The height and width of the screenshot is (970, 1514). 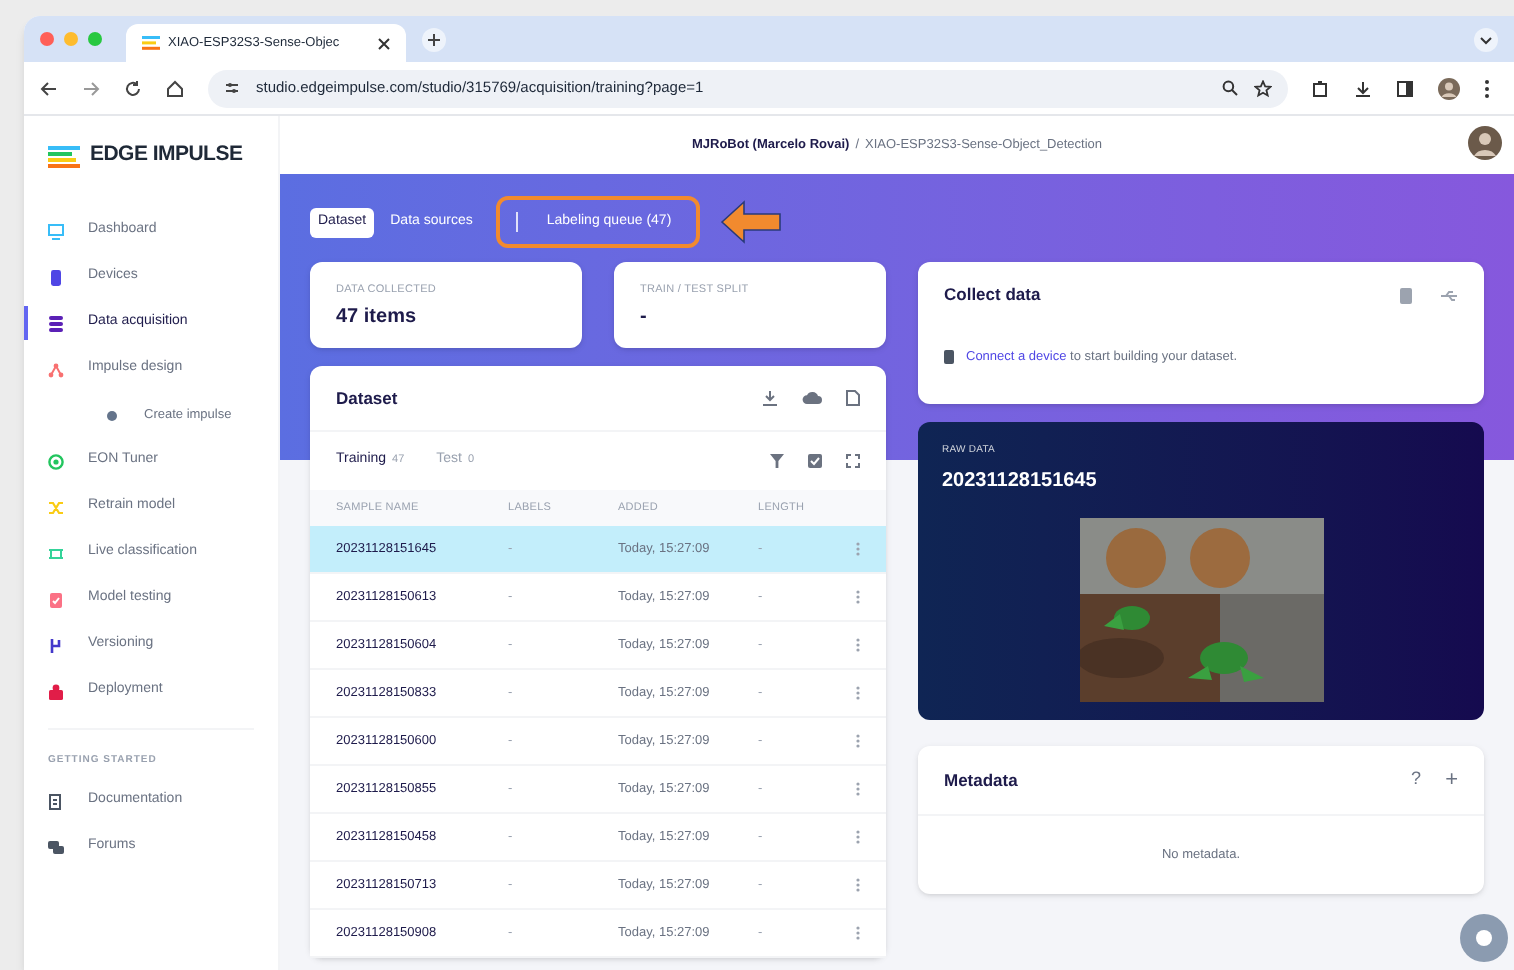 What do you see at coordinates (853, 461) in the screenshot?
I see `expand-icon` at bounding box center [853, 461].